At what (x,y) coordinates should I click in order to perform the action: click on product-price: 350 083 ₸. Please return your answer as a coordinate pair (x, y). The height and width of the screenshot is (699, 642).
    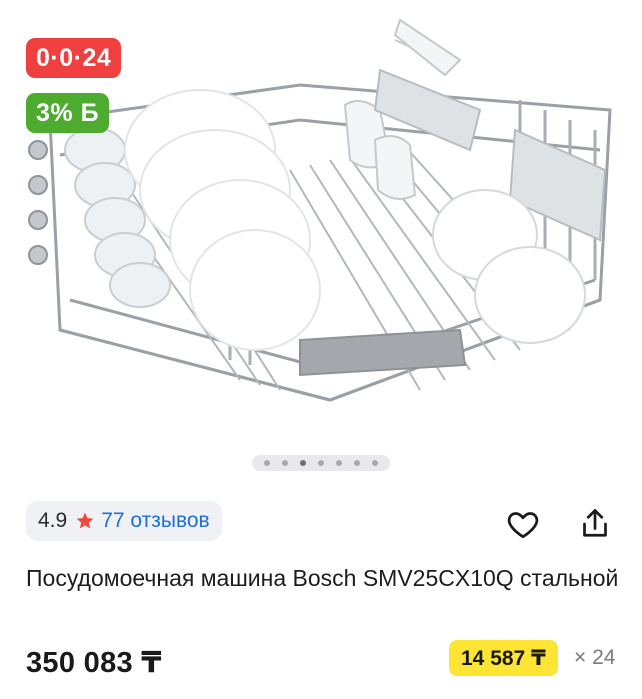
    Looking at the image, I should click on (94, 663).